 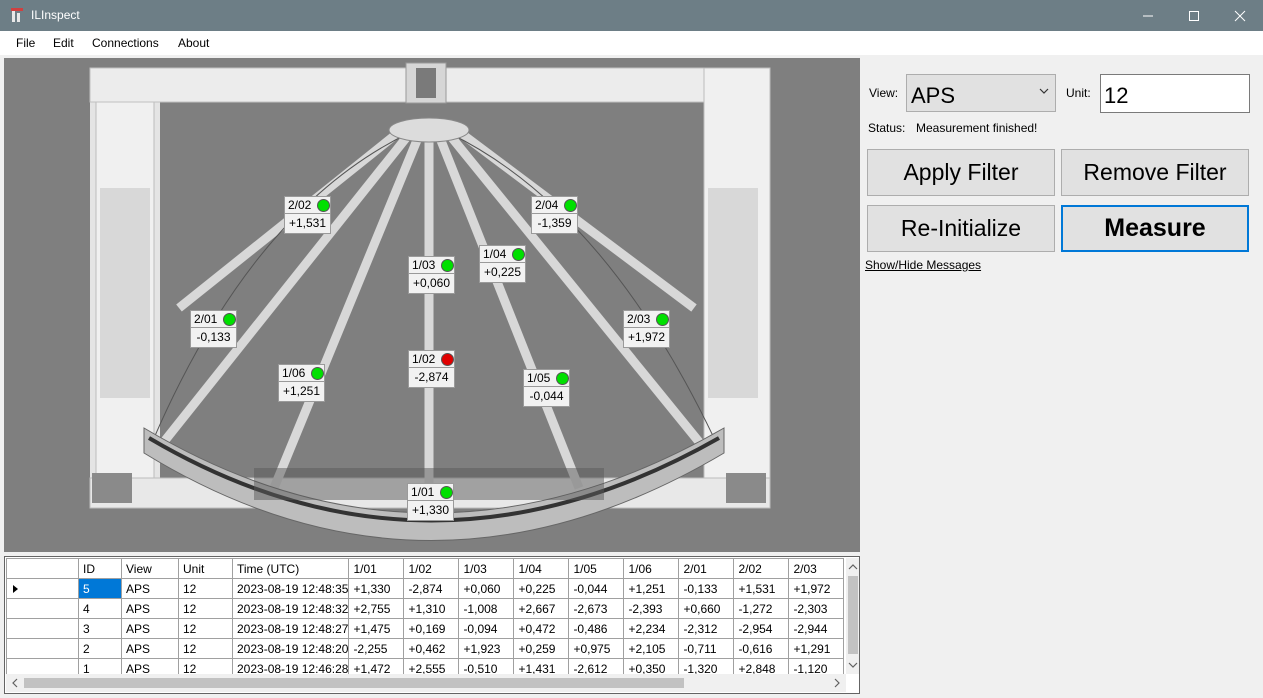 I want to click on table-cell: -2,954, so click(x=761, y=628).